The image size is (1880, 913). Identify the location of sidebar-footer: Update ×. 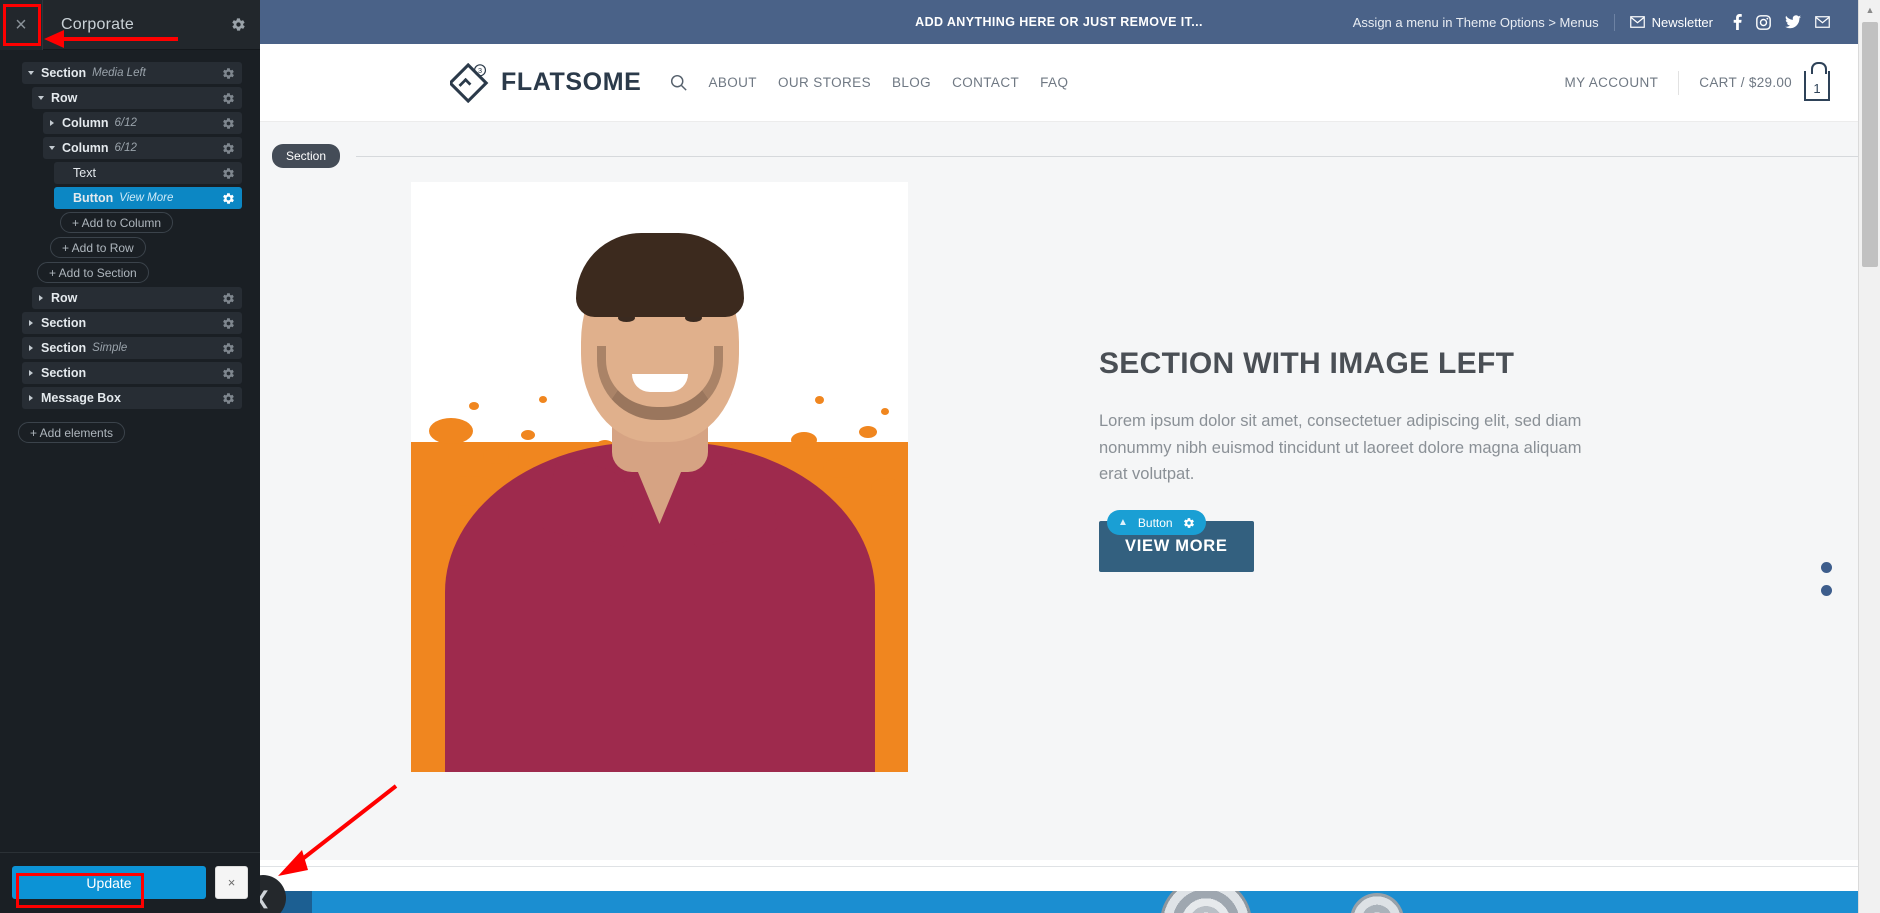
(130, 882).